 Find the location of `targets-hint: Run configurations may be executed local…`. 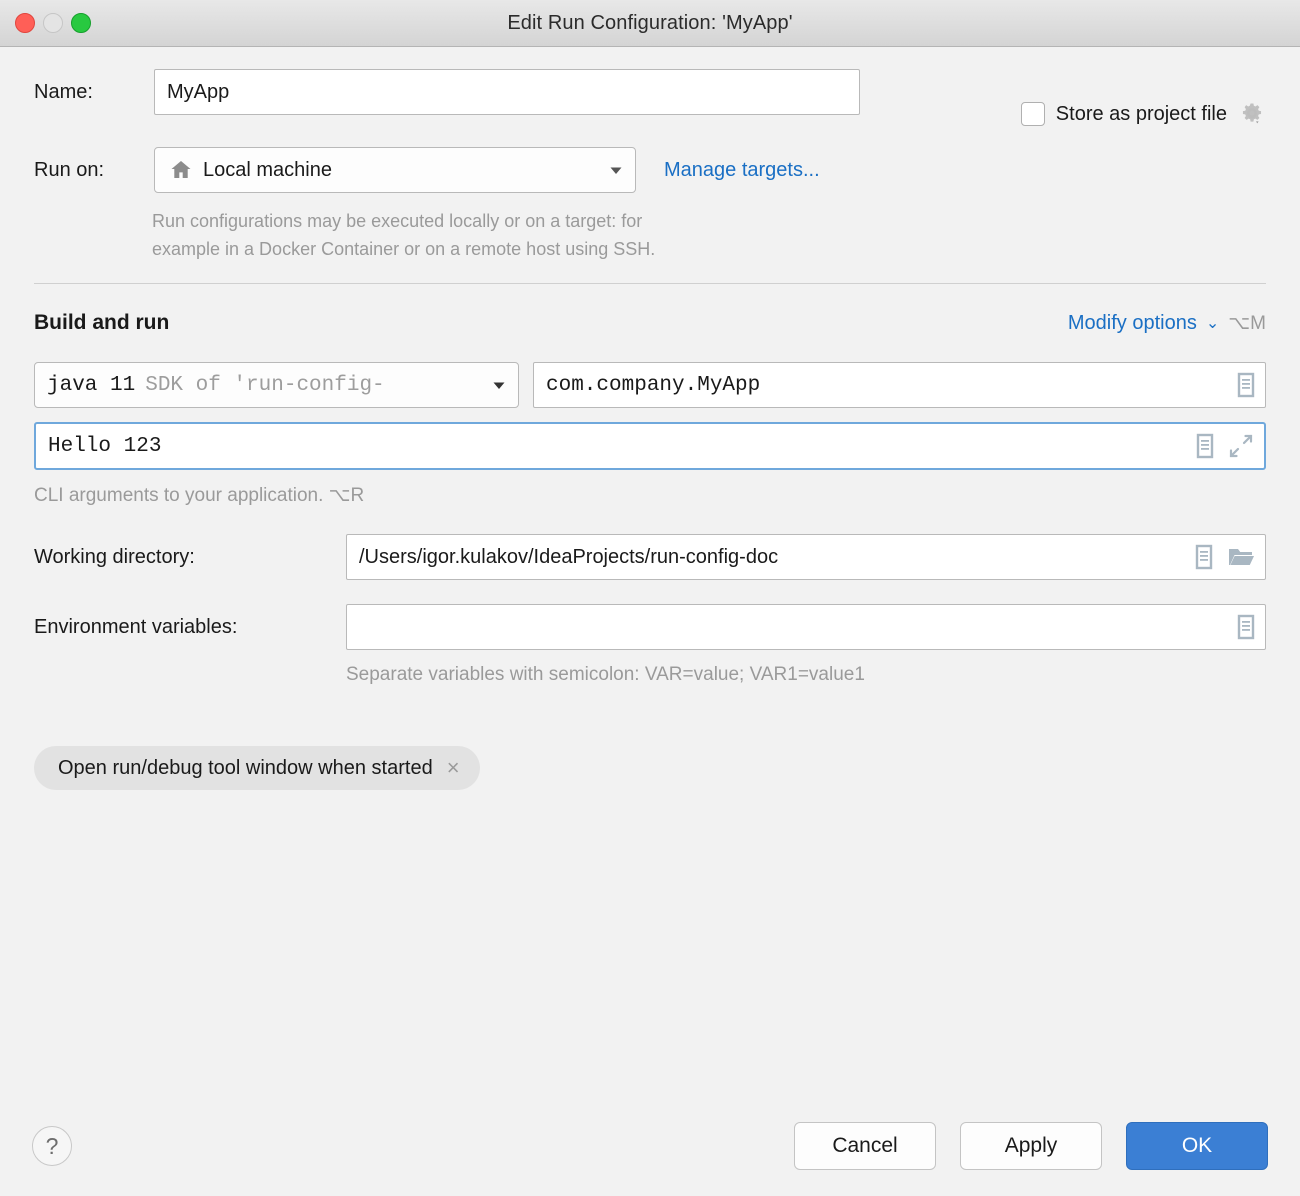

targets-hint: Run configurations may be executed local… is located at coordinates (709, 235).